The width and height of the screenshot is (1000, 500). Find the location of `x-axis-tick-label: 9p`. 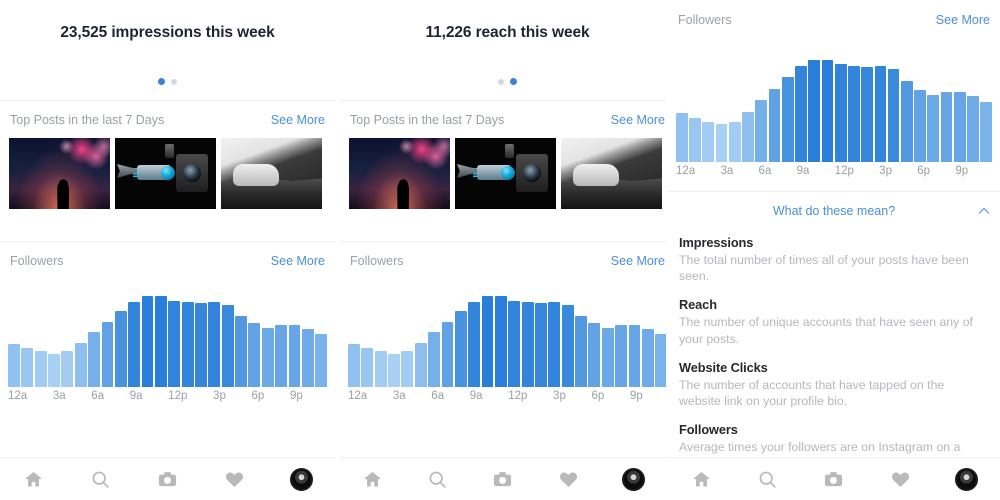

x-axis-tick-label: 9p is located at coordinates (636, 396).